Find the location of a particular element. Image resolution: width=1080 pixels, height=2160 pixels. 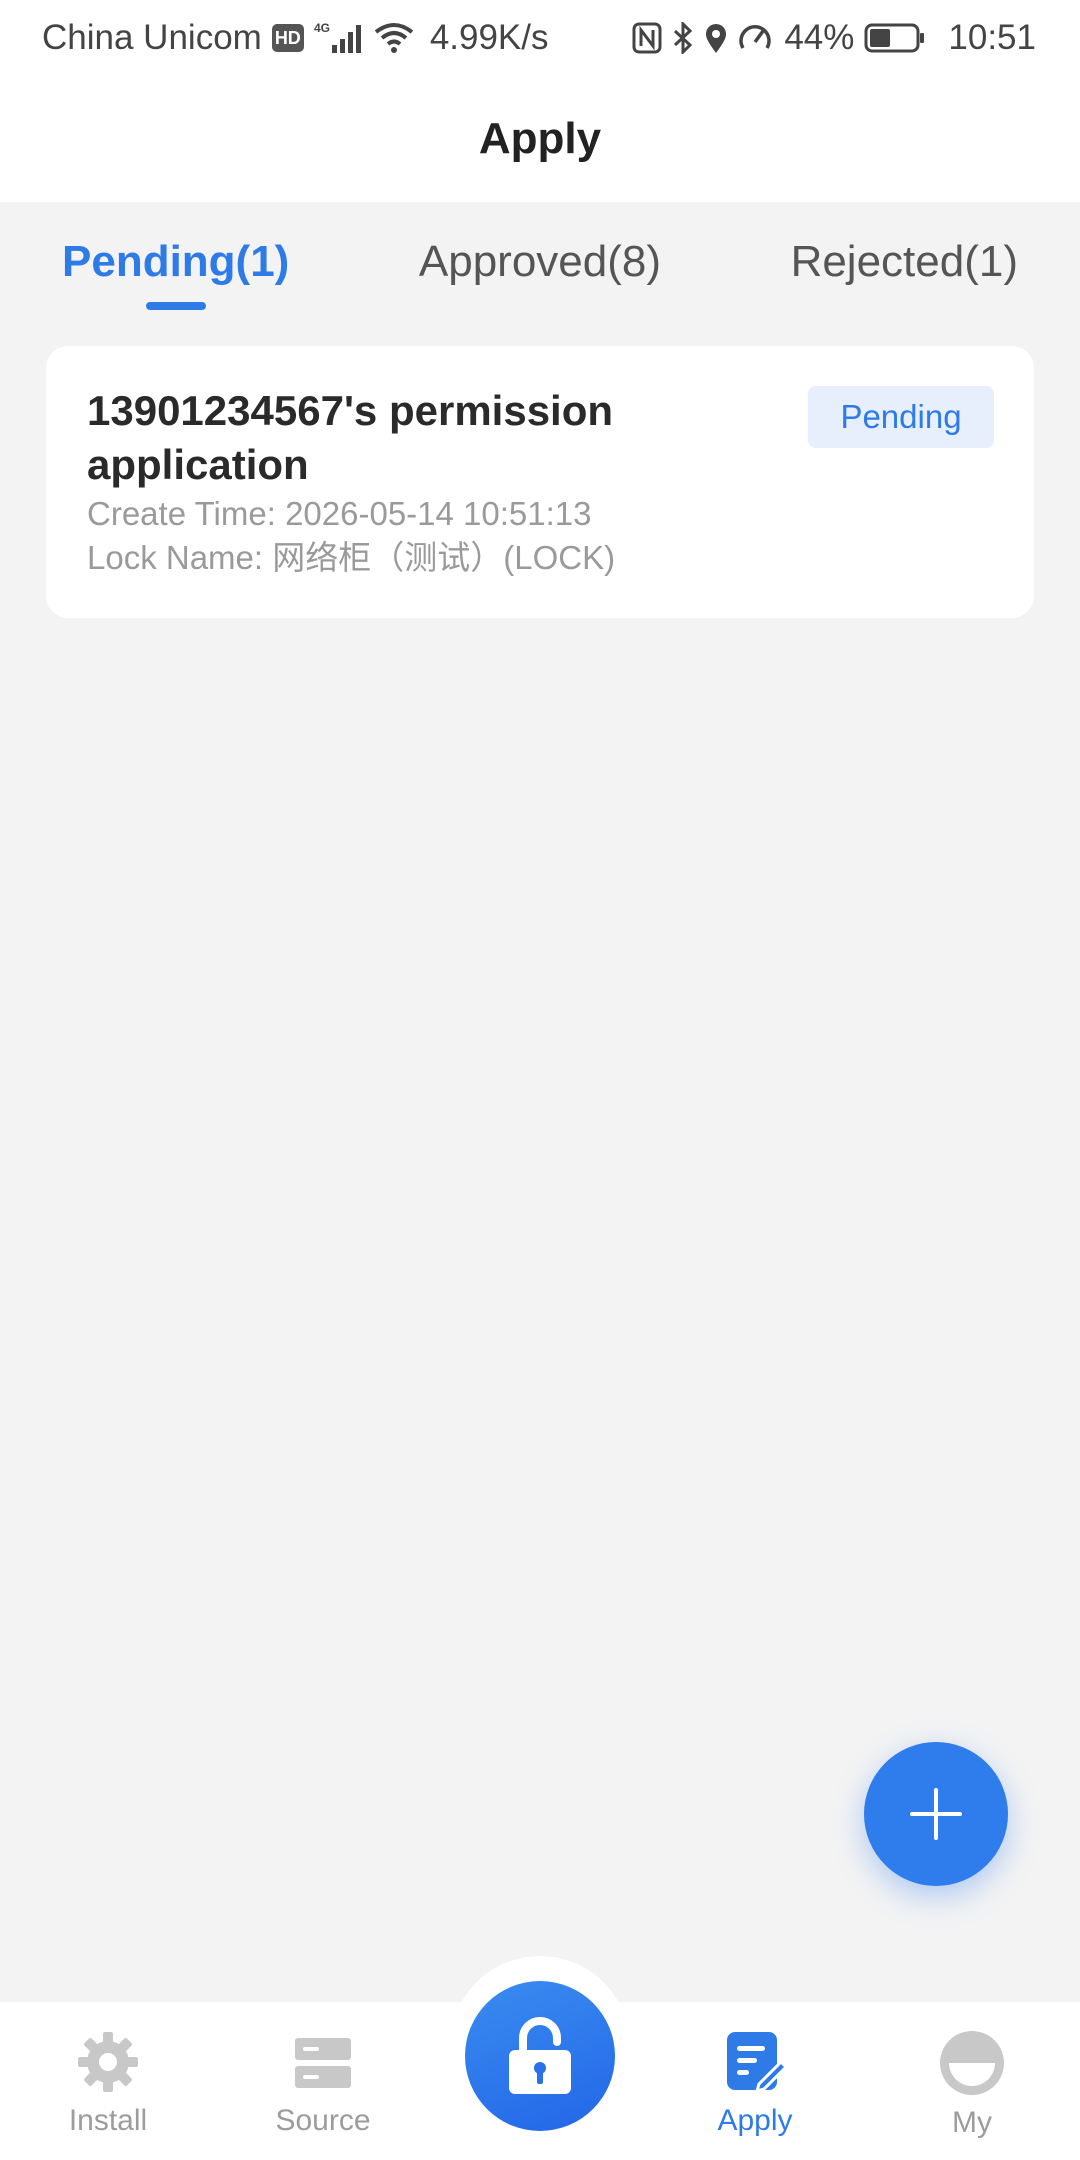

status-bar-right: 44% 10:51 is located at coordinates (834, 38).